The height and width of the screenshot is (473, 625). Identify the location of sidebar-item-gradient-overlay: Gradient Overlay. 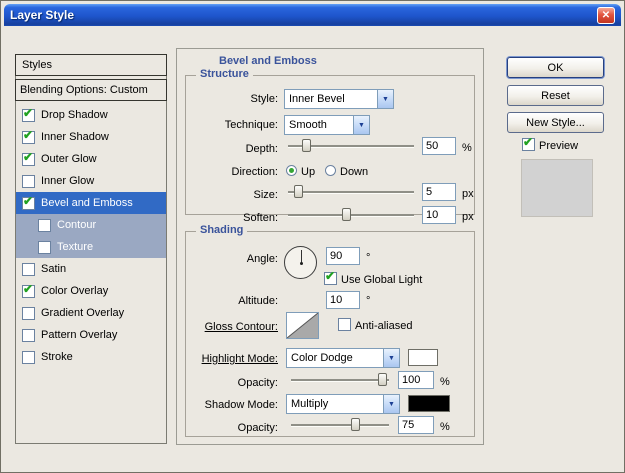
(91, 313).